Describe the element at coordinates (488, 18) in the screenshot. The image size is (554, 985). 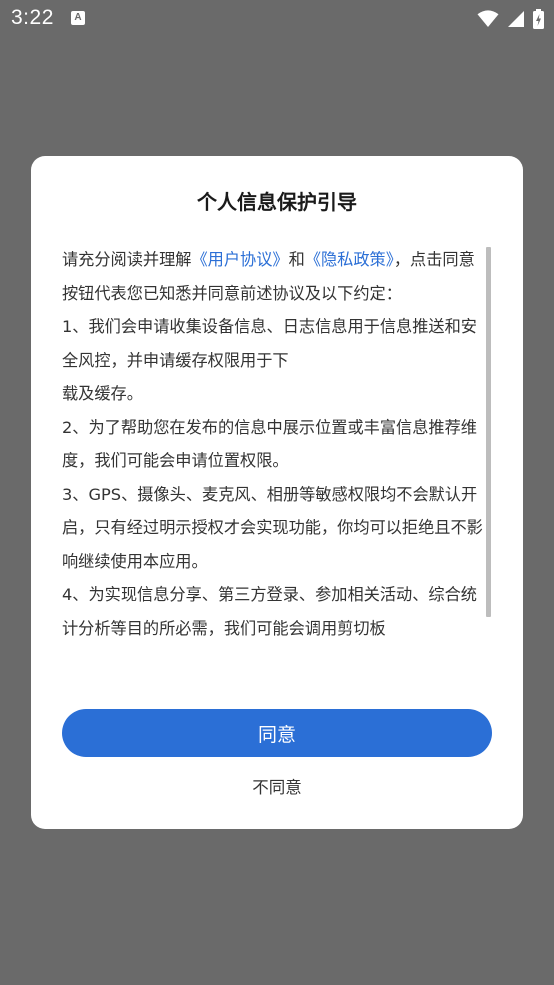
I see `wifi-icon` at that location.